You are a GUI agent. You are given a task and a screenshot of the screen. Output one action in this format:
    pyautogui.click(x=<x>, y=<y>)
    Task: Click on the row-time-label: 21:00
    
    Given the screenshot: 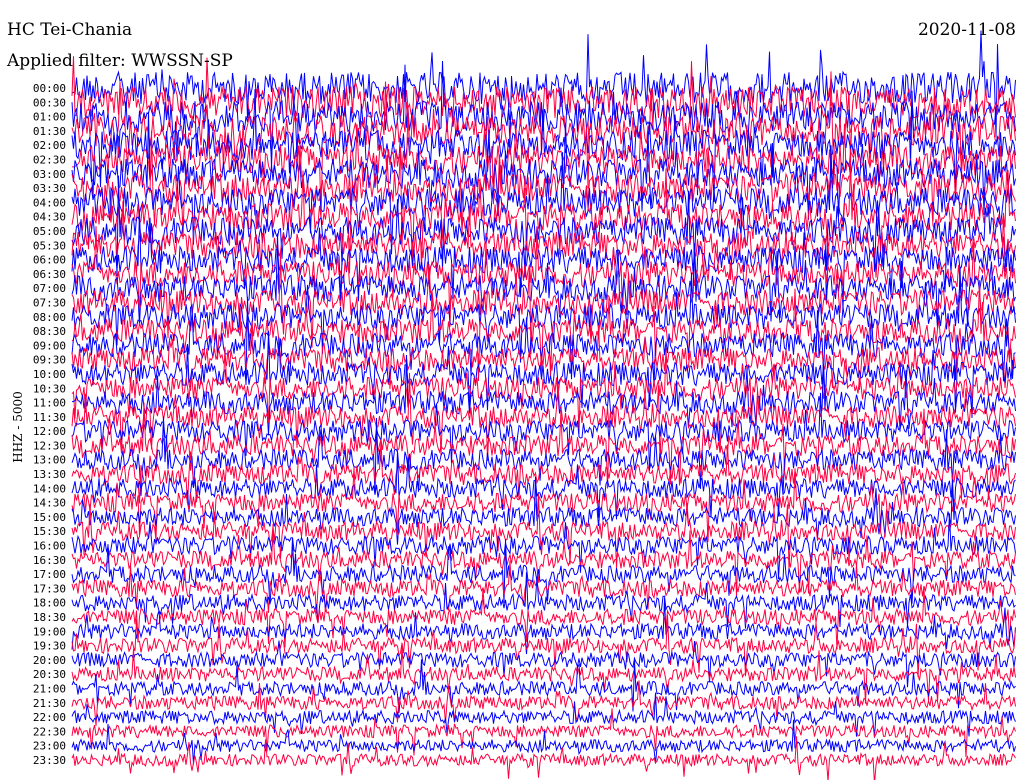 What is the action you would take?
    pyautogui.click(x=49, y=689)
    